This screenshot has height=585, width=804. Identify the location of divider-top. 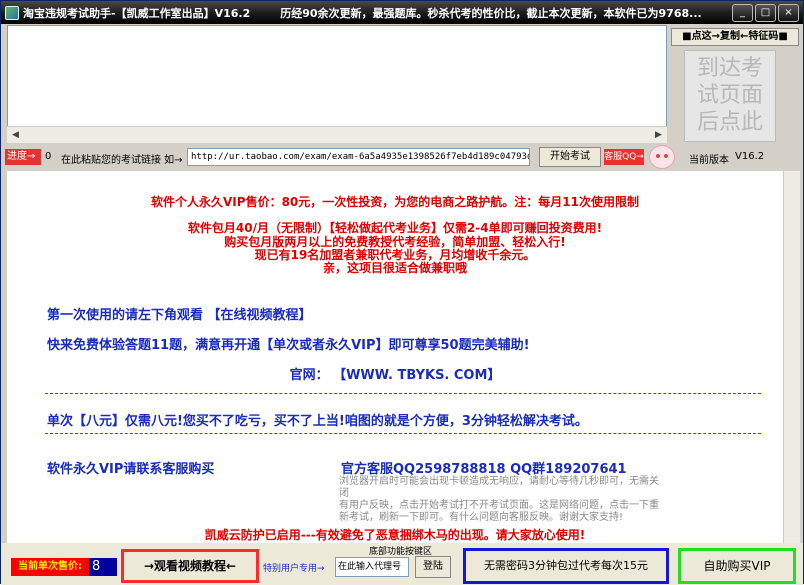
(403, 393).